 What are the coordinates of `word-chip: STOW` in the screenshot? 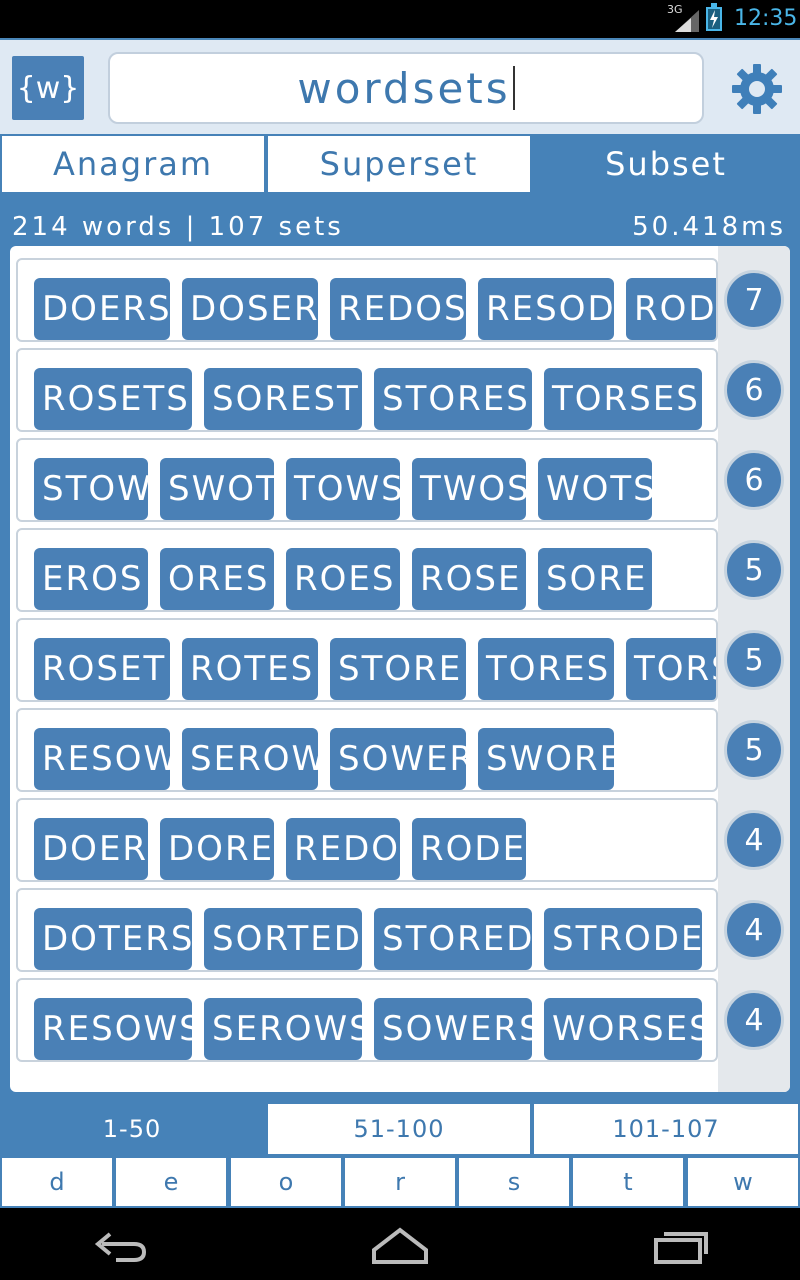 It's located at (91, 489).